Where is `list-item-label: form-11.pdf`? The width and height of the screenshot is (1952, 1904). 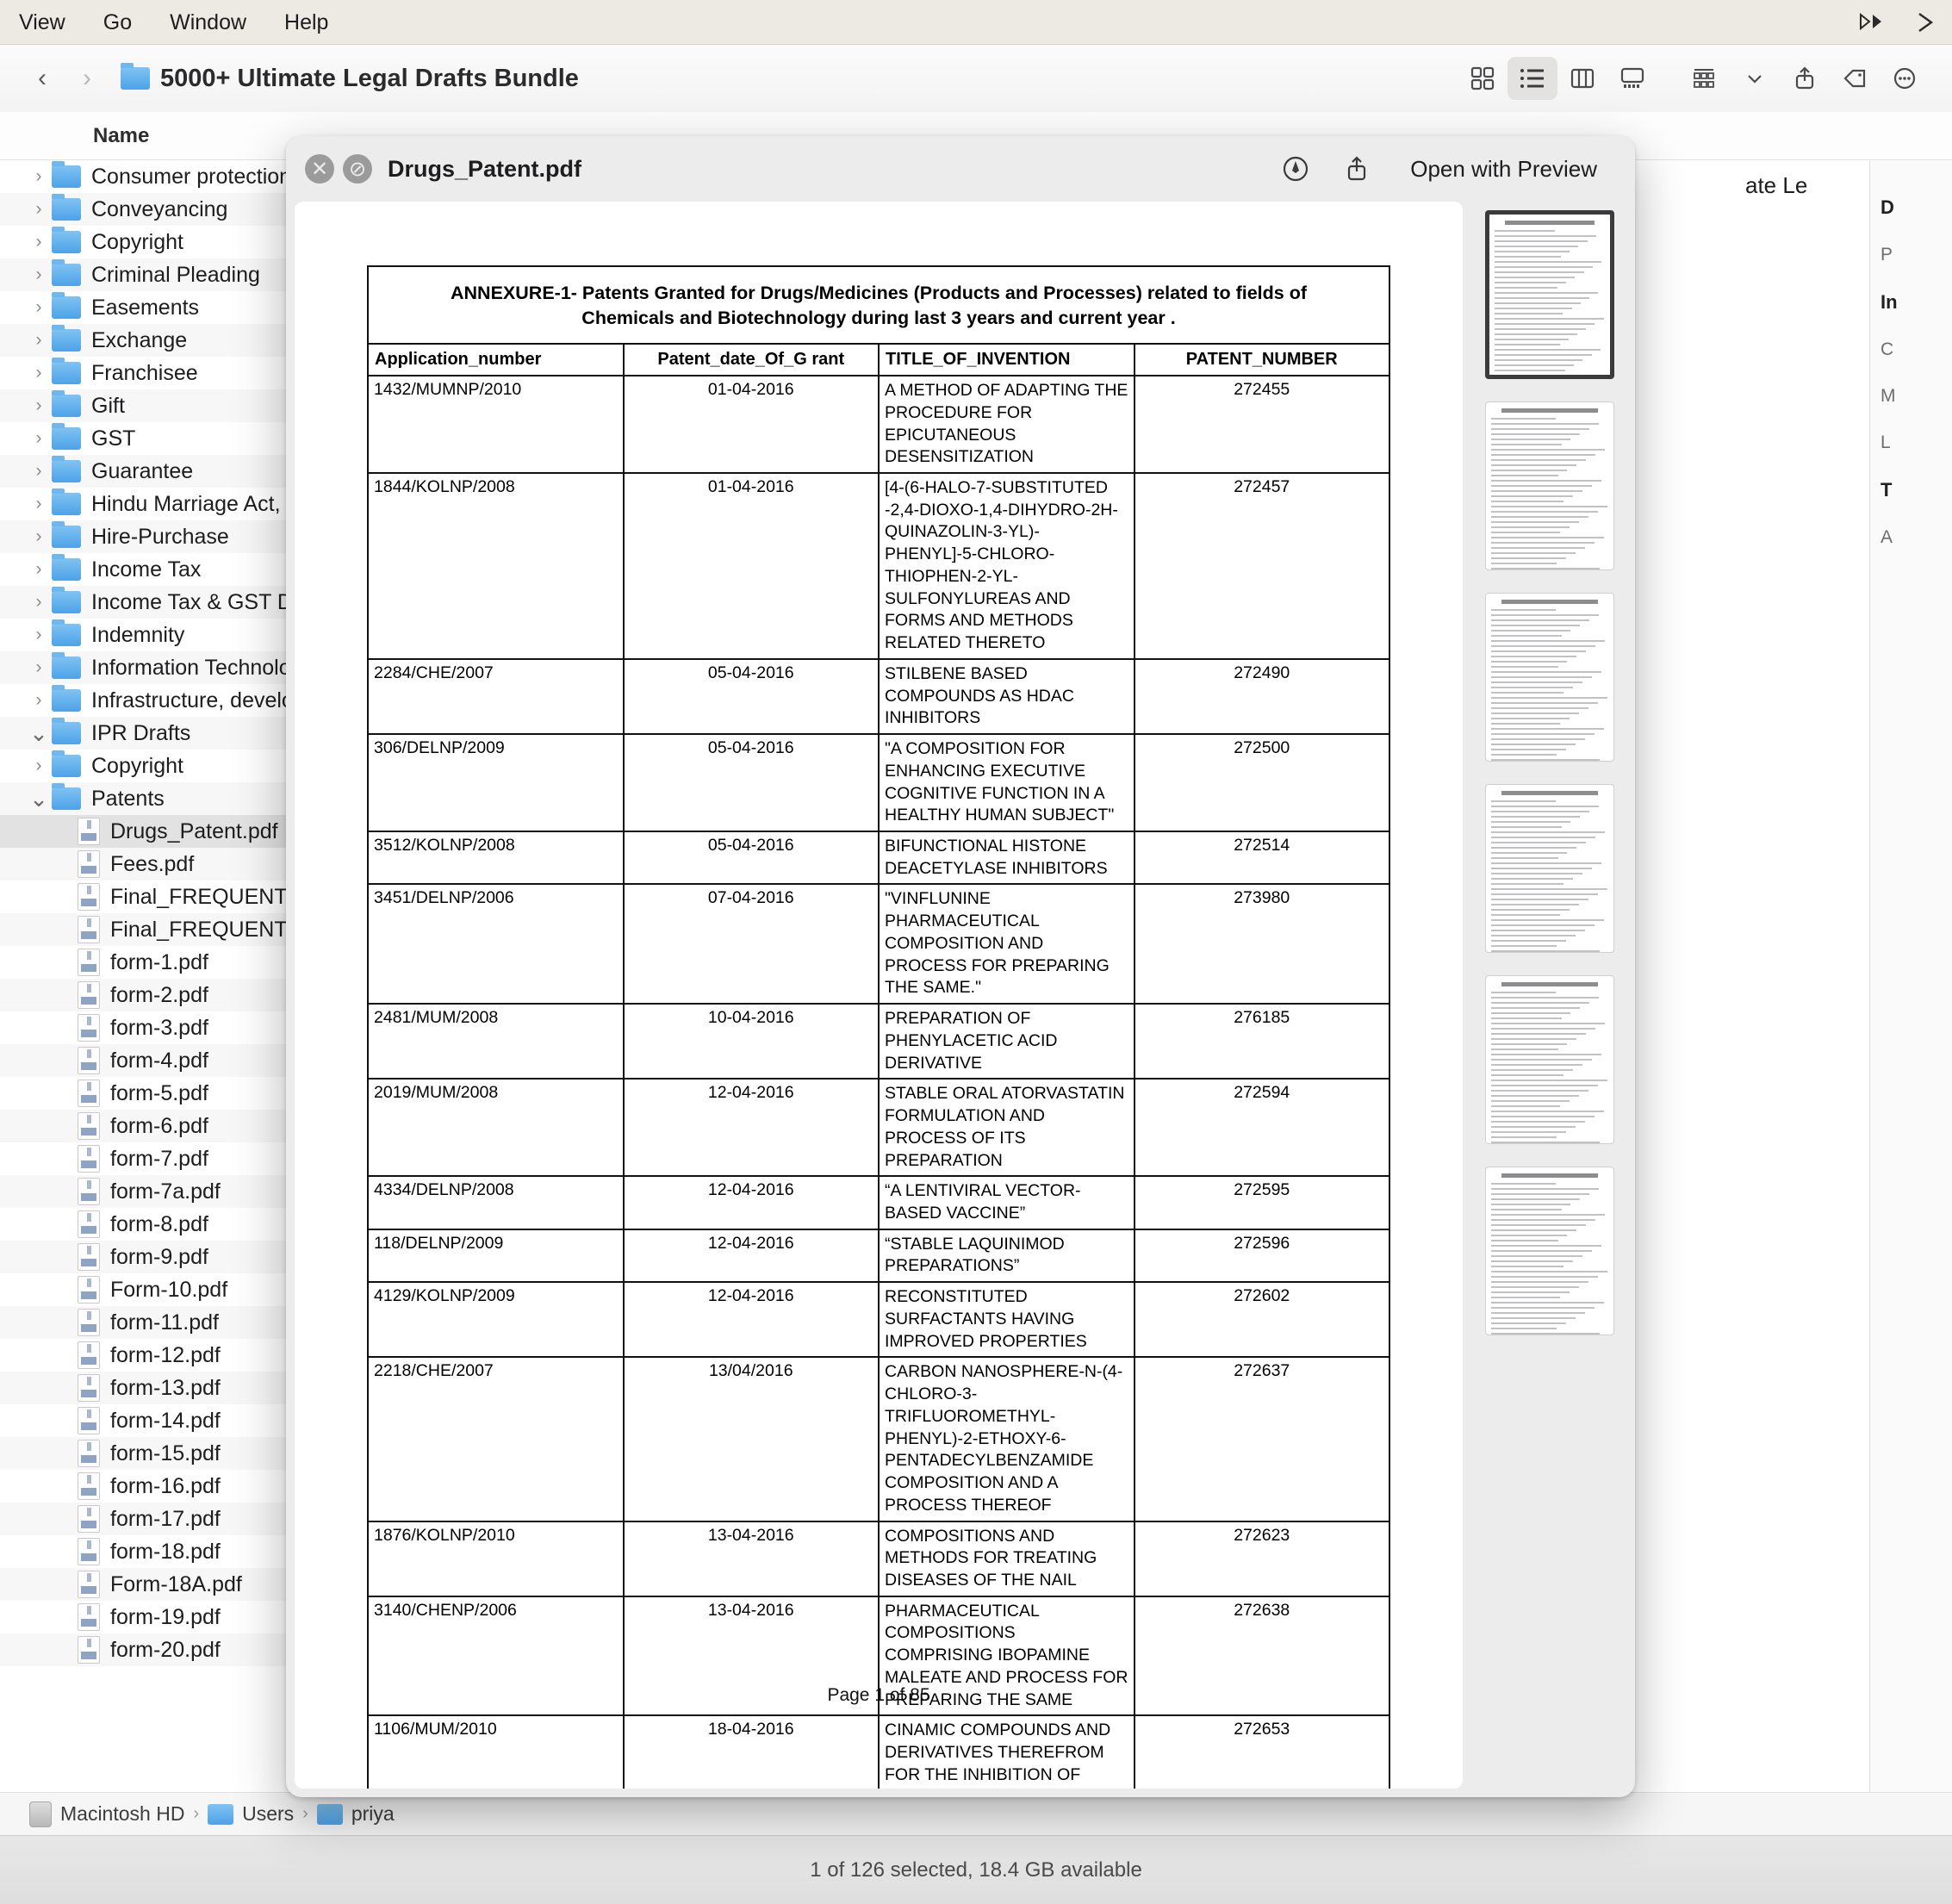
list-item-label: form-11.pdf is located at coordinates (165, 1322).